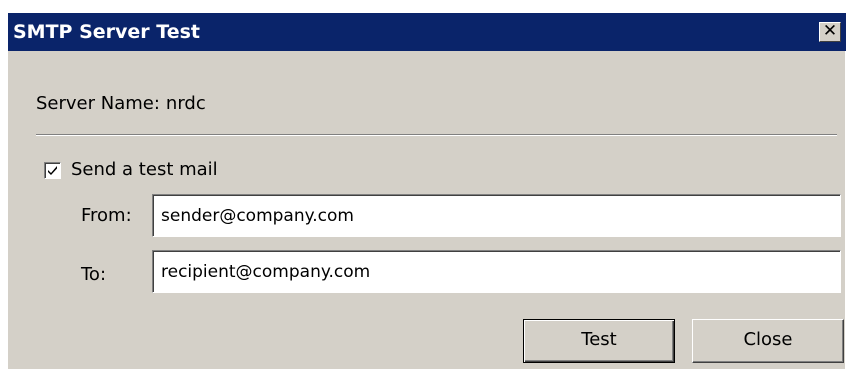 The height and width of the screenshot is (369, 847). What do you see at coordinates (496, 215) in the screenshot?
I see `from-field` at bounding box center [496, 215].